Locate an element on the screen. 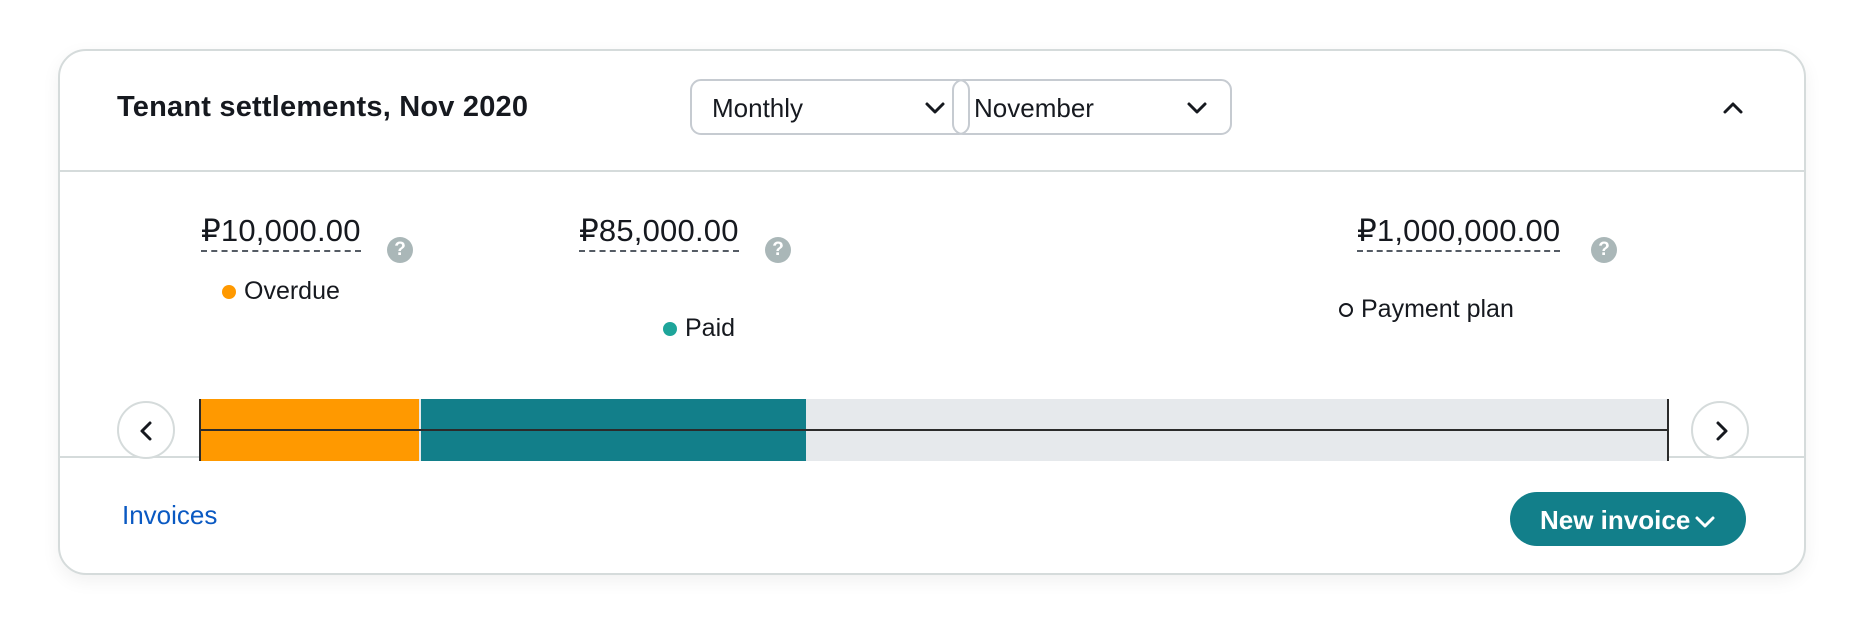  paid-dot-icon is located at coordinates (670, 328).